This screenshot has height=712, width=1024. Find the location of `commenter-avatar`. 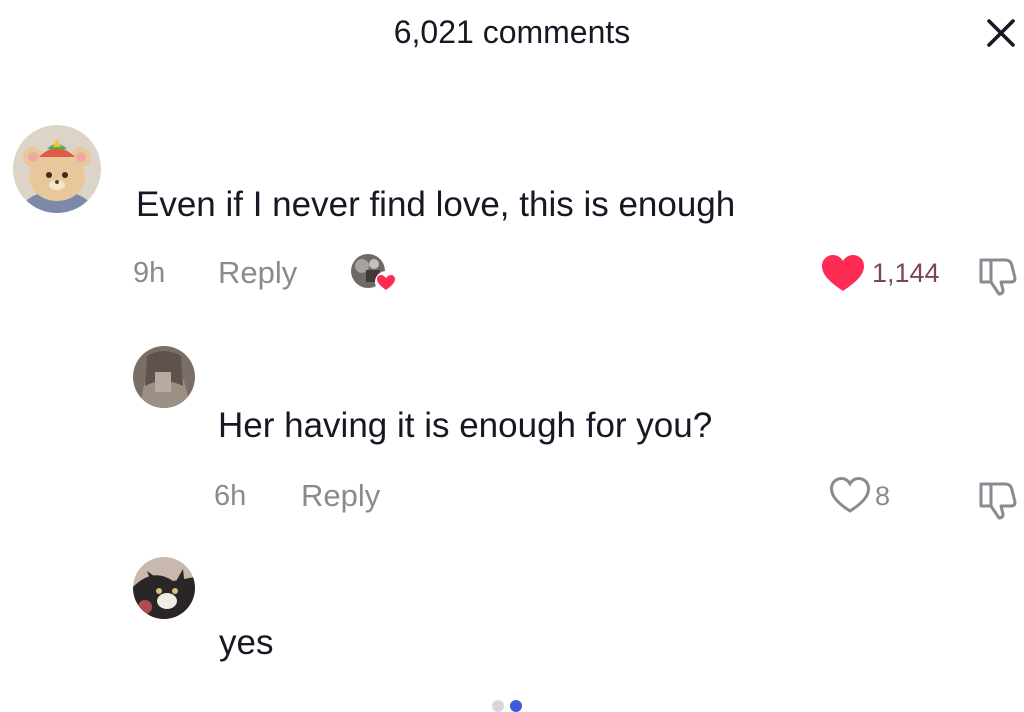

commenter-avatar is located at coordinates (57, 169).